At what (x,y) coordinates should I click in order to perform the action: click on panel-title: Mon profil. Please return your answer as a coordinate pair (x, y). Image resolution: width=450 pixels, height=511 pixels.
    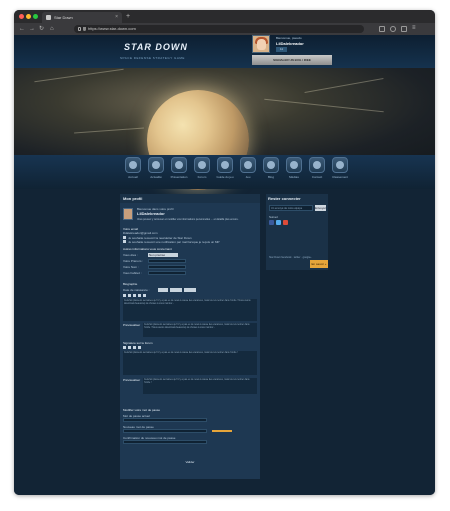
    Looking at the image, I should click on (133, 198).